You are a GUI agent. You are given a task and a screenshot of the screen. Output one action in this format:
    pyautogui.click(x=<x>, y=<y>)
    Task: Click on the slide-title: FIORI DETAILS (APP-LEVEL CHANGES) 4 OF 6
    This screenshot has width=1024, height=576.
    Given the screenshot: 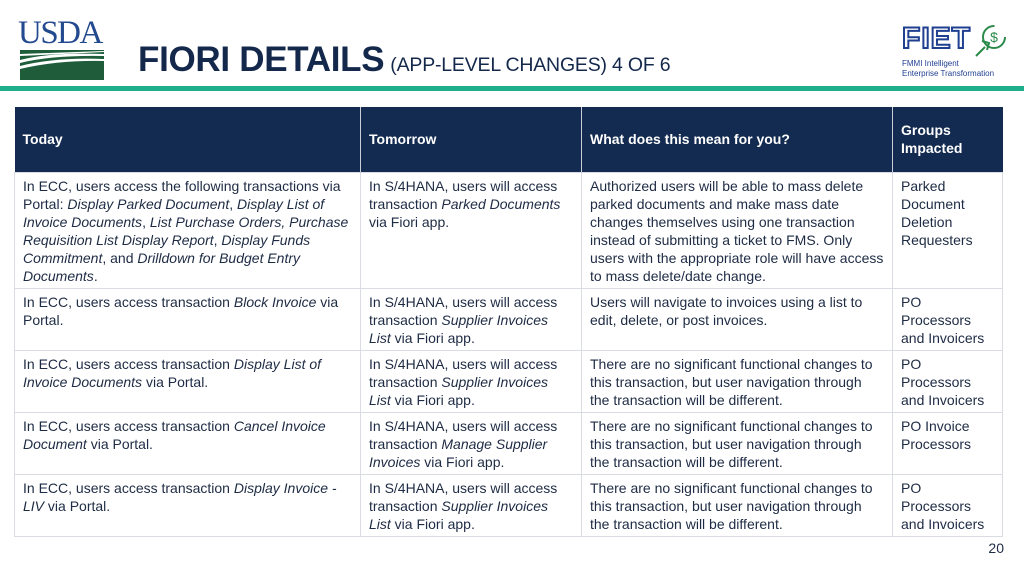 What is the action you would take?
    pyautogui.click(x=404, y=60)
    